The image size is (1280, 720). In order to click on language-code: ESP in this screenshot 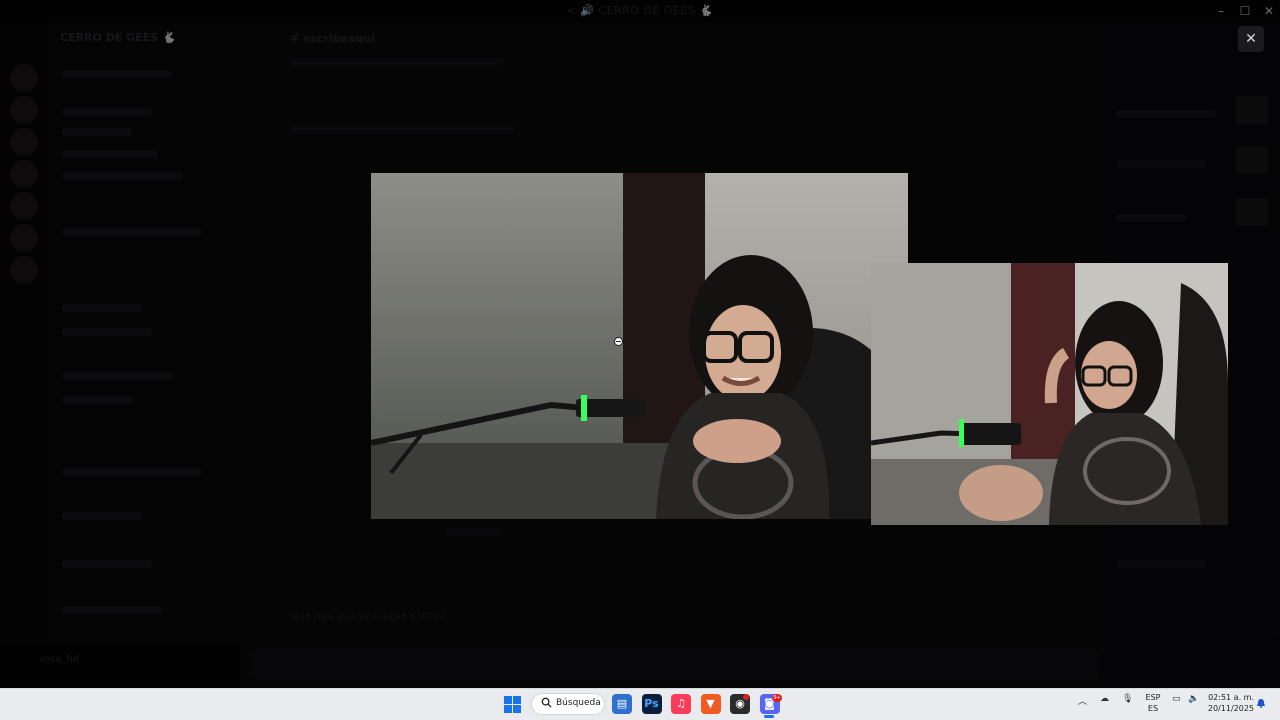, I will do `click(1153, 697)`.